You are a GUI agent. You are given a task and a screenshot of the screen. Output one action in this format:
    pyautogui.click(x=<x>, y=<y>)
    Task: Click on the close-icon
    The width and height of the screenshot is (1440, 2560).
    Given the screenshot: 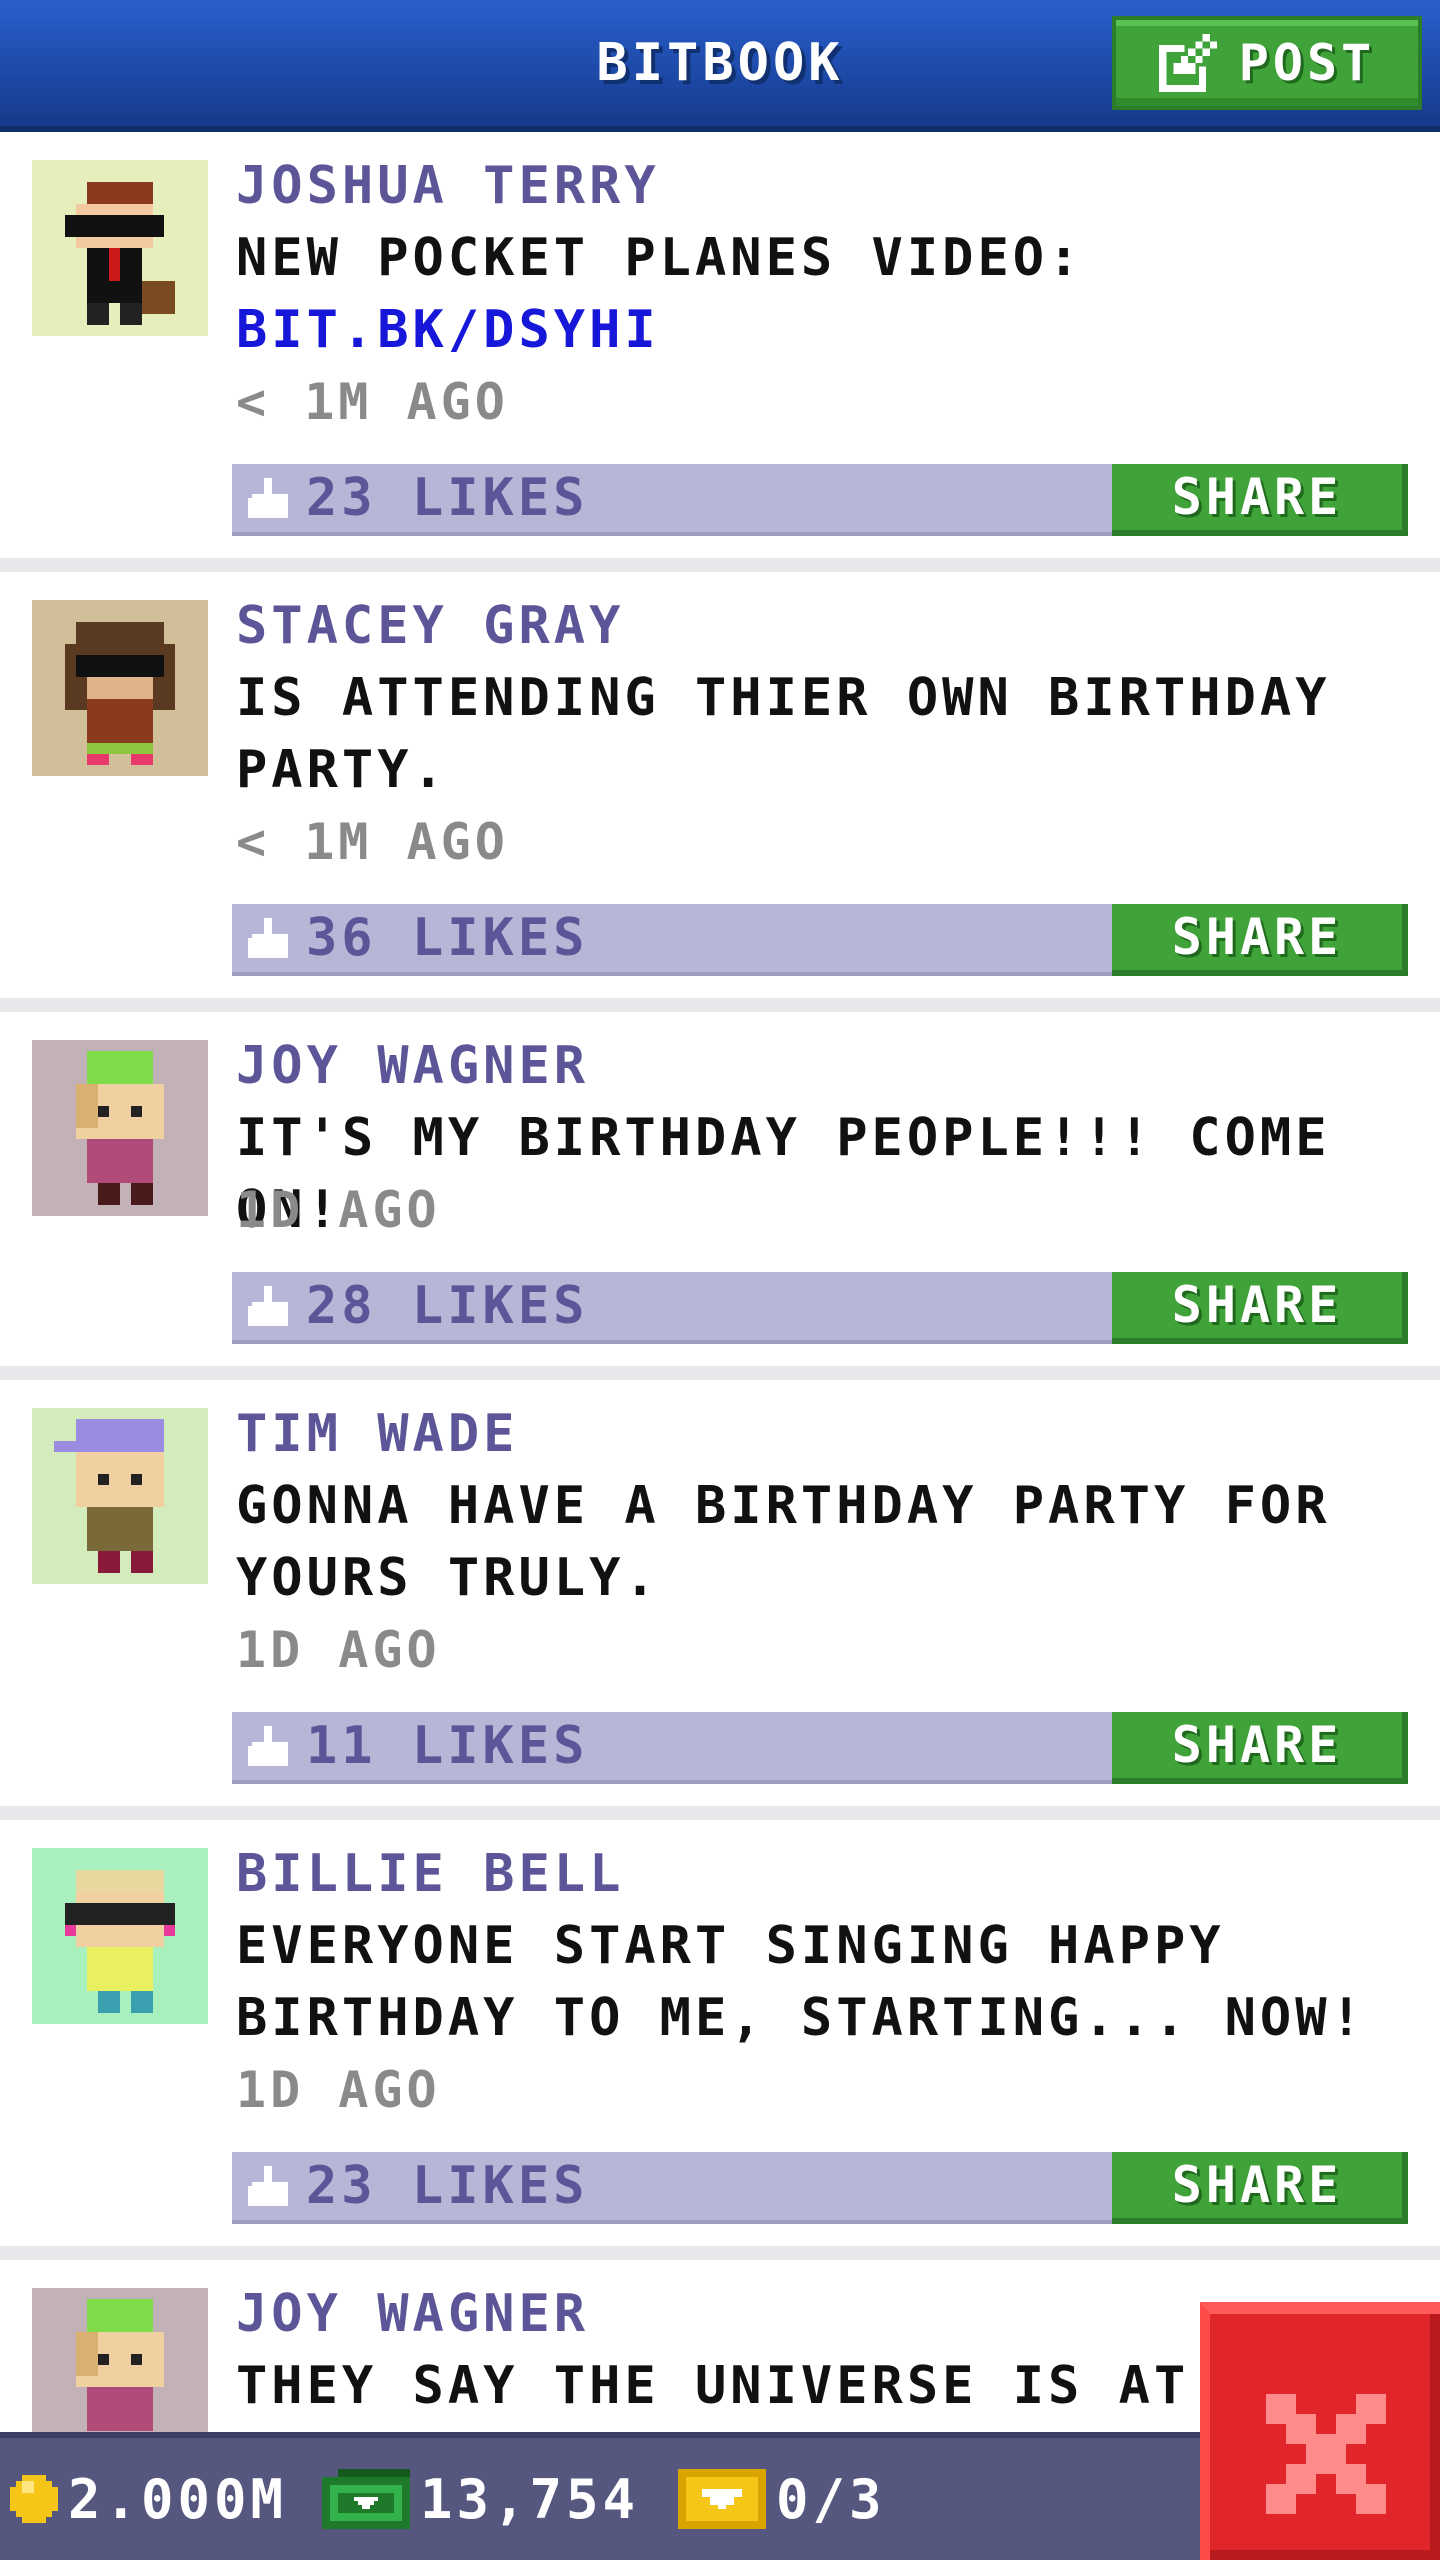 What is the action you would take?
    pyautogui.click(x=1326, y=2454)
    